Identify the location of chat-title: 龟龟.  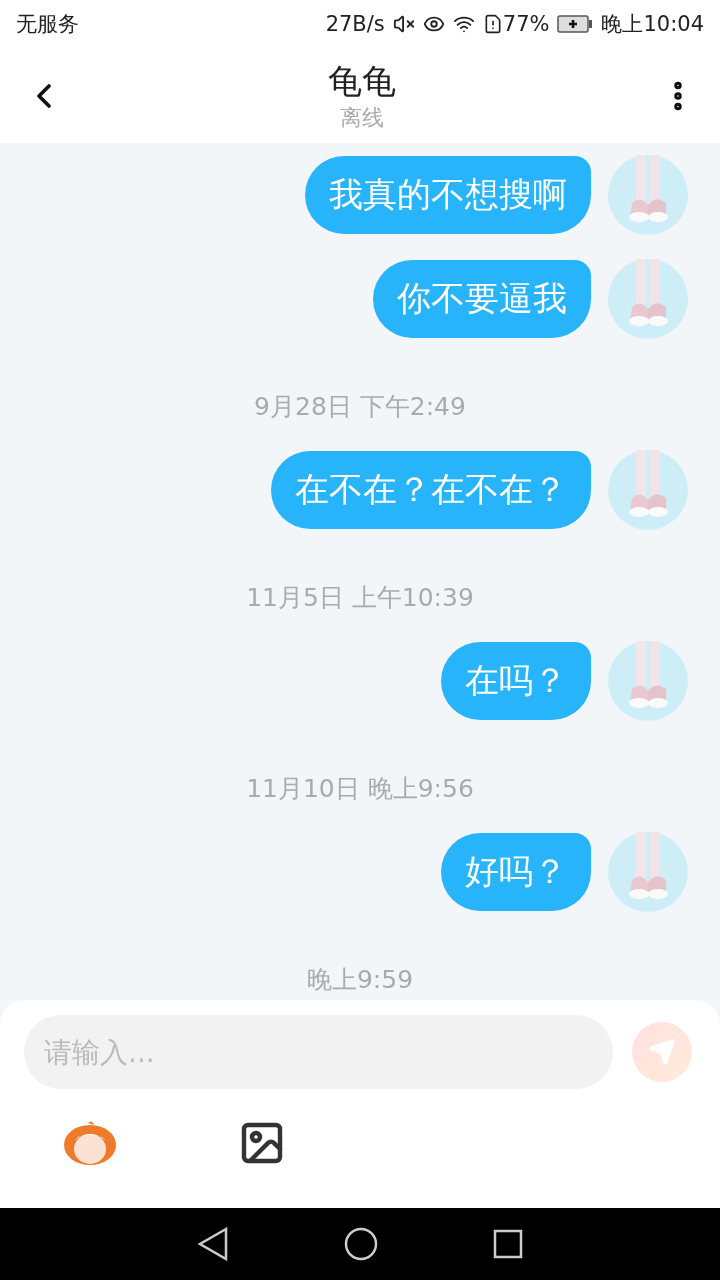
(362, 81).